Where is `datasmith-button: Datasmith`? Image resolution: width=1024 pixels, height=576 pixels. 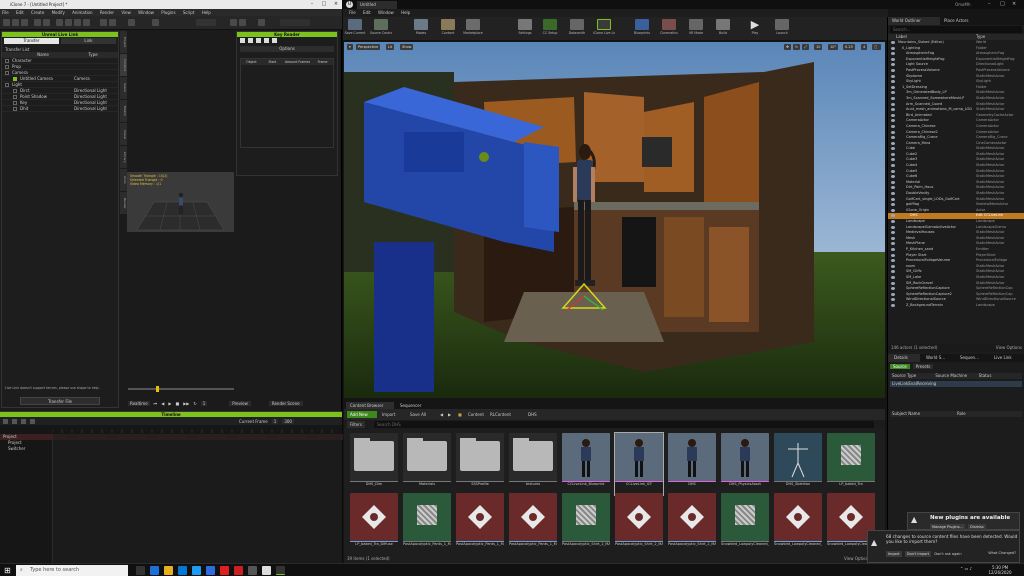 datasmith-button: Datasmith is located at coordinates (577, 29).